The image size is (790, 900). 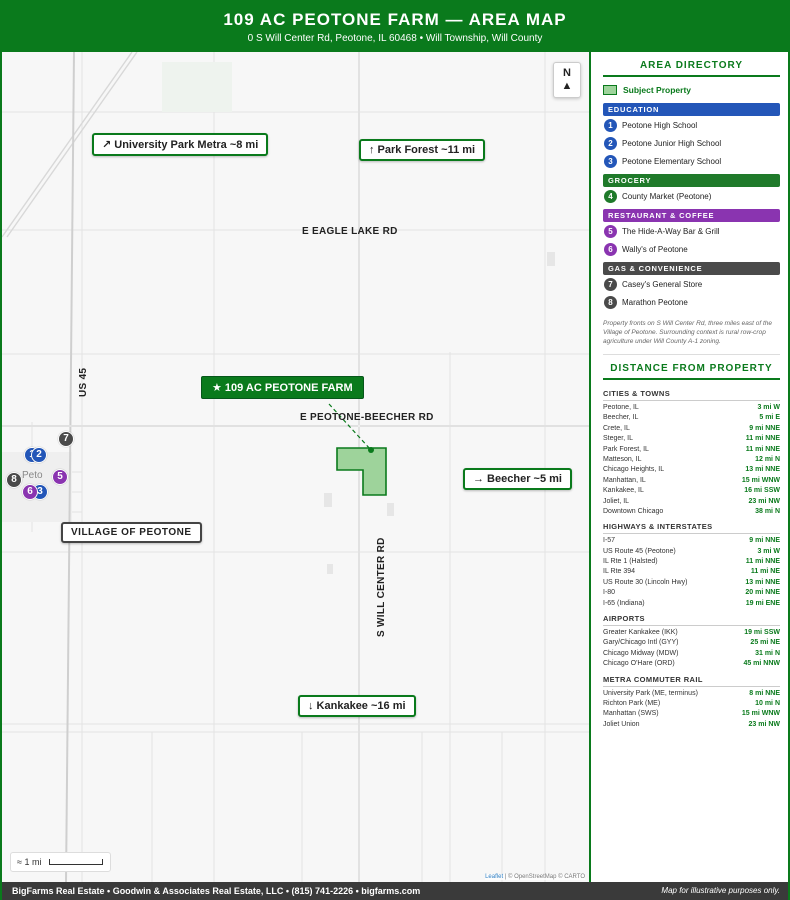 What do you see at coordinates (14, 480) in the screenshot?
I see `map-marker-8: 8` at bounding box center [14, 480].